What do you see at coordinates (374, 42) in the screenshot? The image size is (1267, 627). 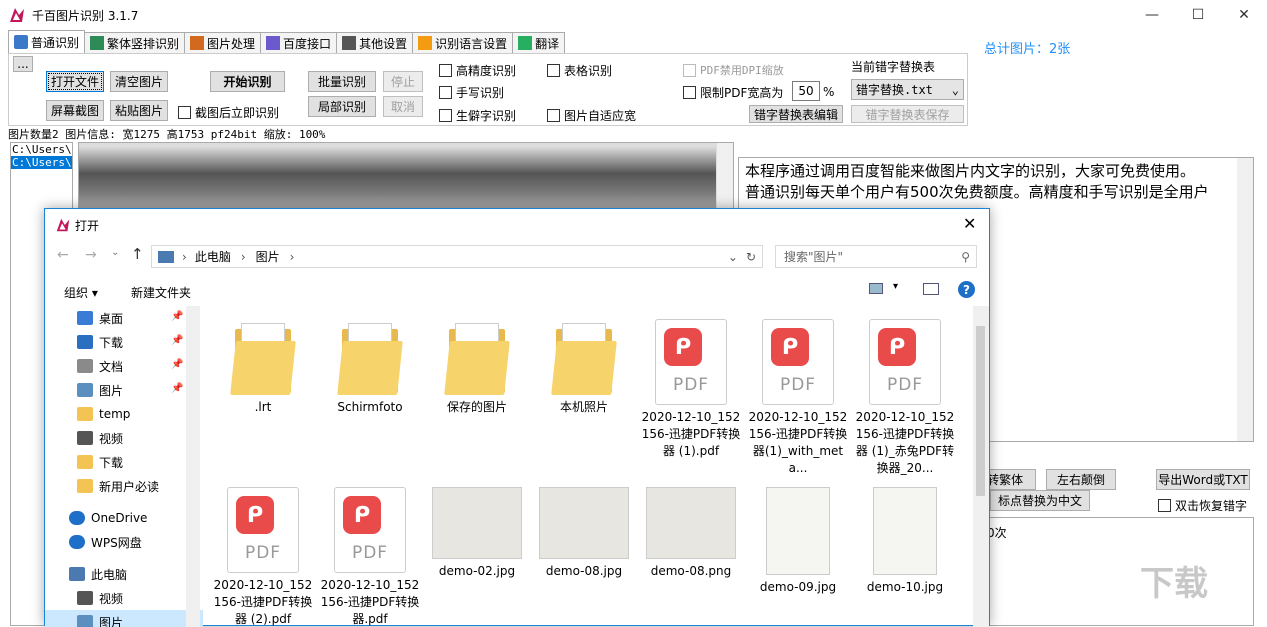 I see `tab-other-settings: 其他设置` at bounding box center [374, 42].